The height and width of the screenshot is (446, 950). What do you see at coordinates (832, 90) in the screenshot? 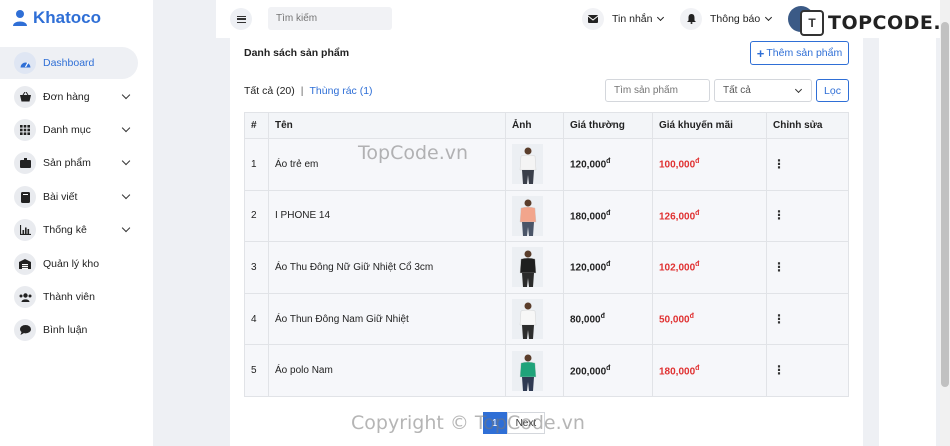
I see `filter-button: Lọc` at bounding box center [832, 90].